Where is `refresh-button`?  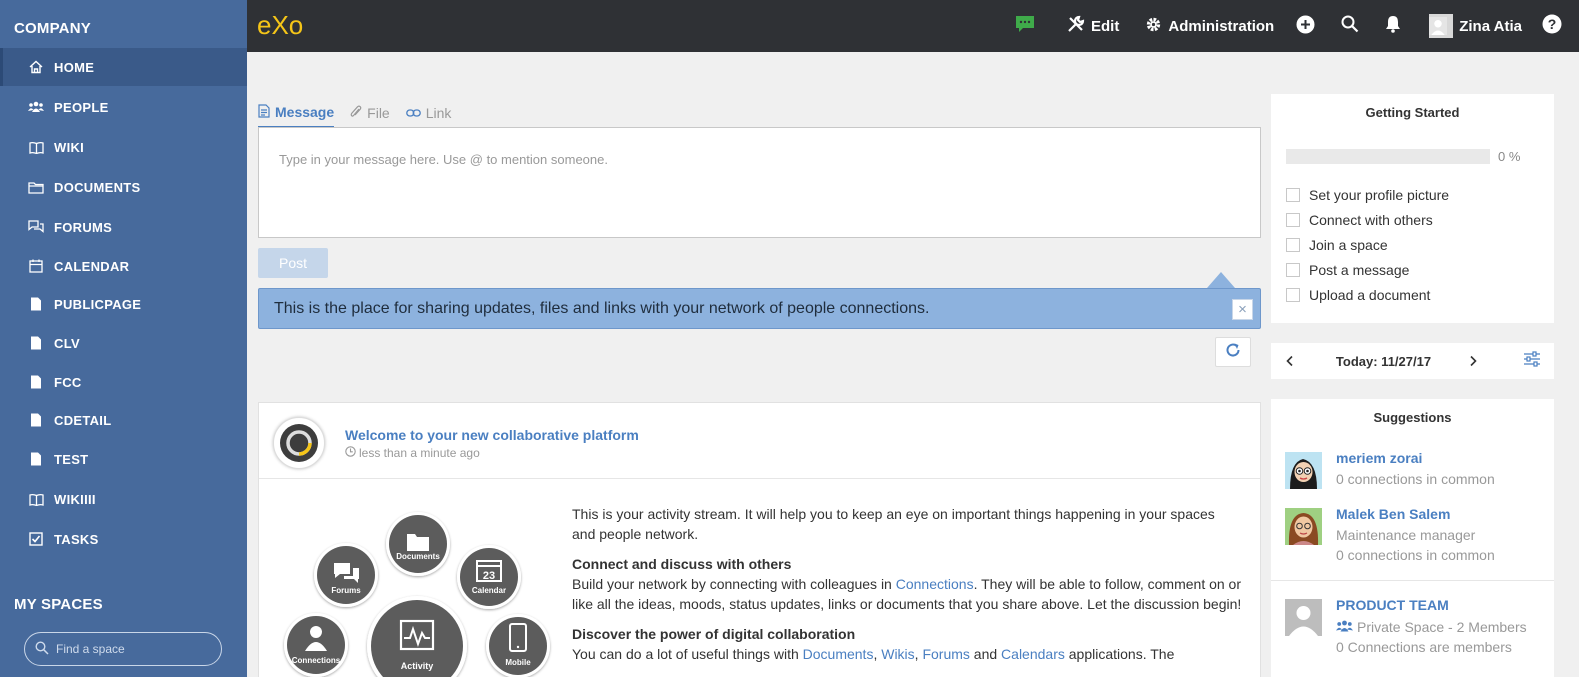 refresh-button is located at coordinates (1233, 352).